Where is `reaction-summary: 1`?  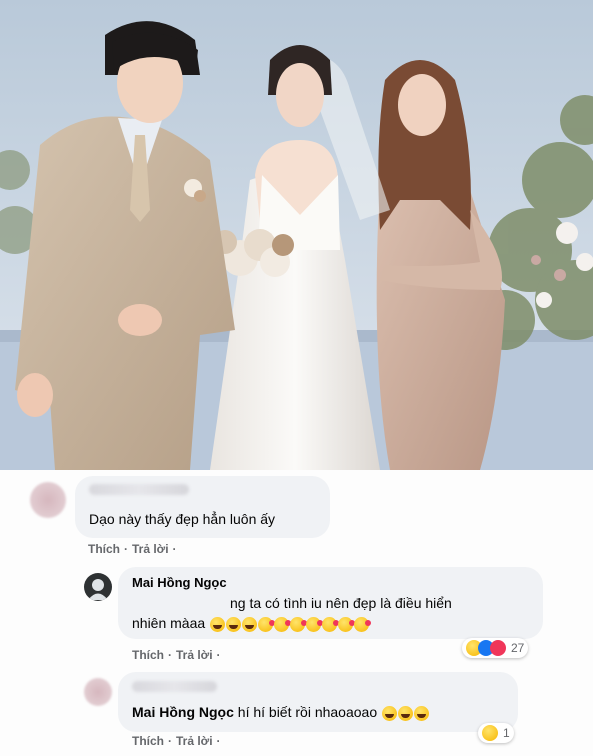
reaction-summary: 1 is located at coordinates (496, 733).